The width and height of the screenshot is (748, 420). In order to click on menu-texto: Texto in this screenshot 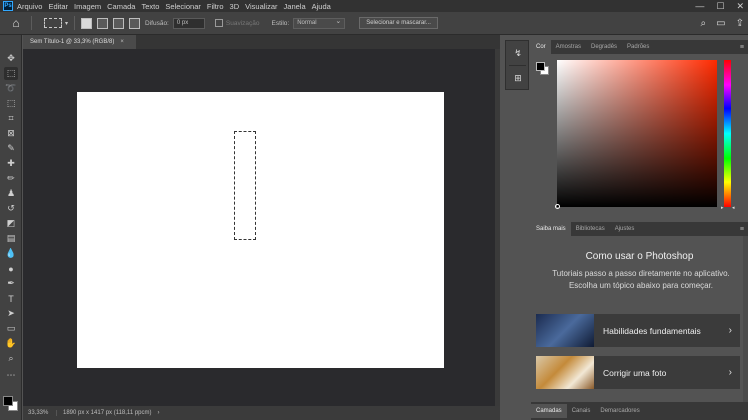, I will do `click(150, 6)`.